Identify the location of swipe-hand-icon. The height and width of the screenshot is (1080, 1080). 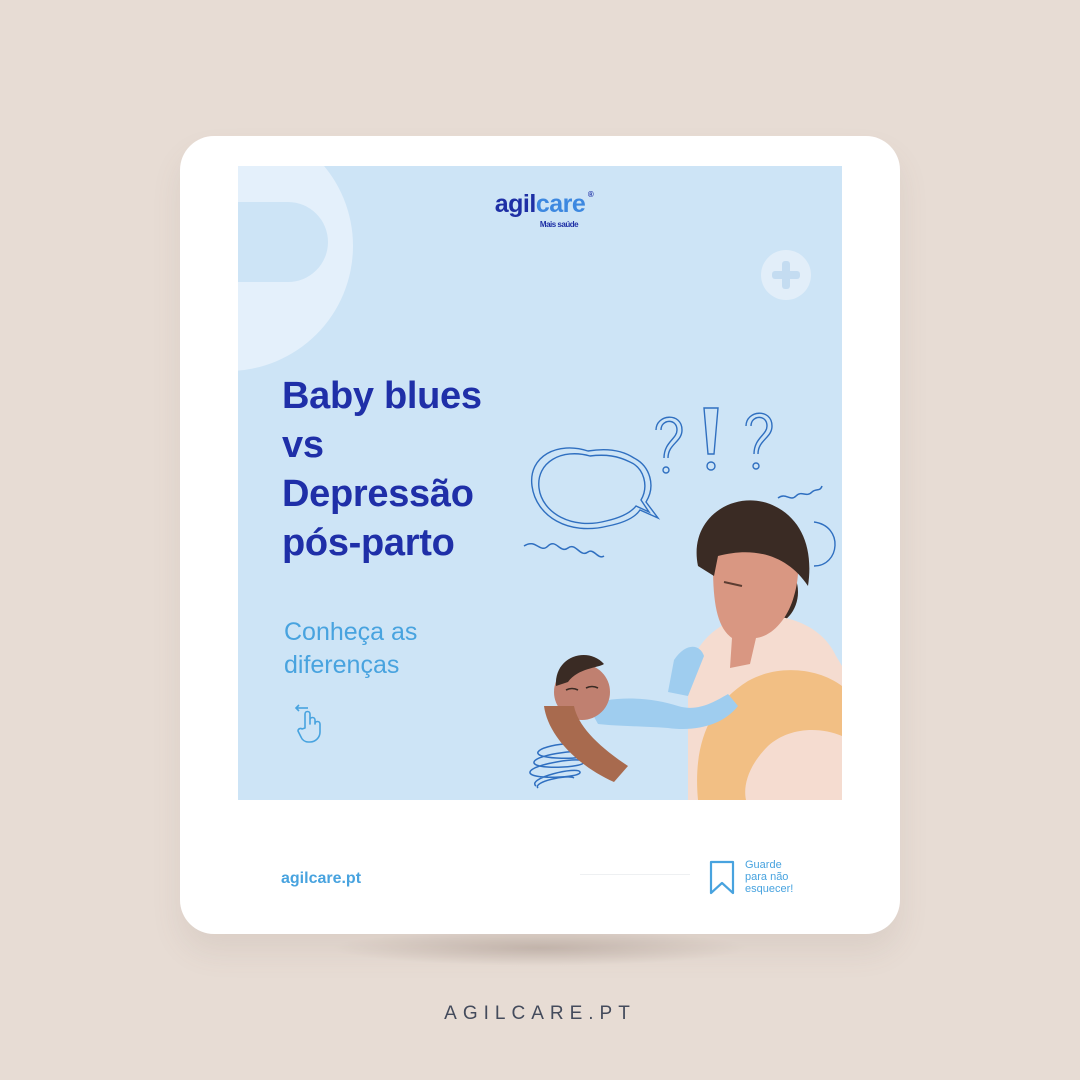
(307, 723).